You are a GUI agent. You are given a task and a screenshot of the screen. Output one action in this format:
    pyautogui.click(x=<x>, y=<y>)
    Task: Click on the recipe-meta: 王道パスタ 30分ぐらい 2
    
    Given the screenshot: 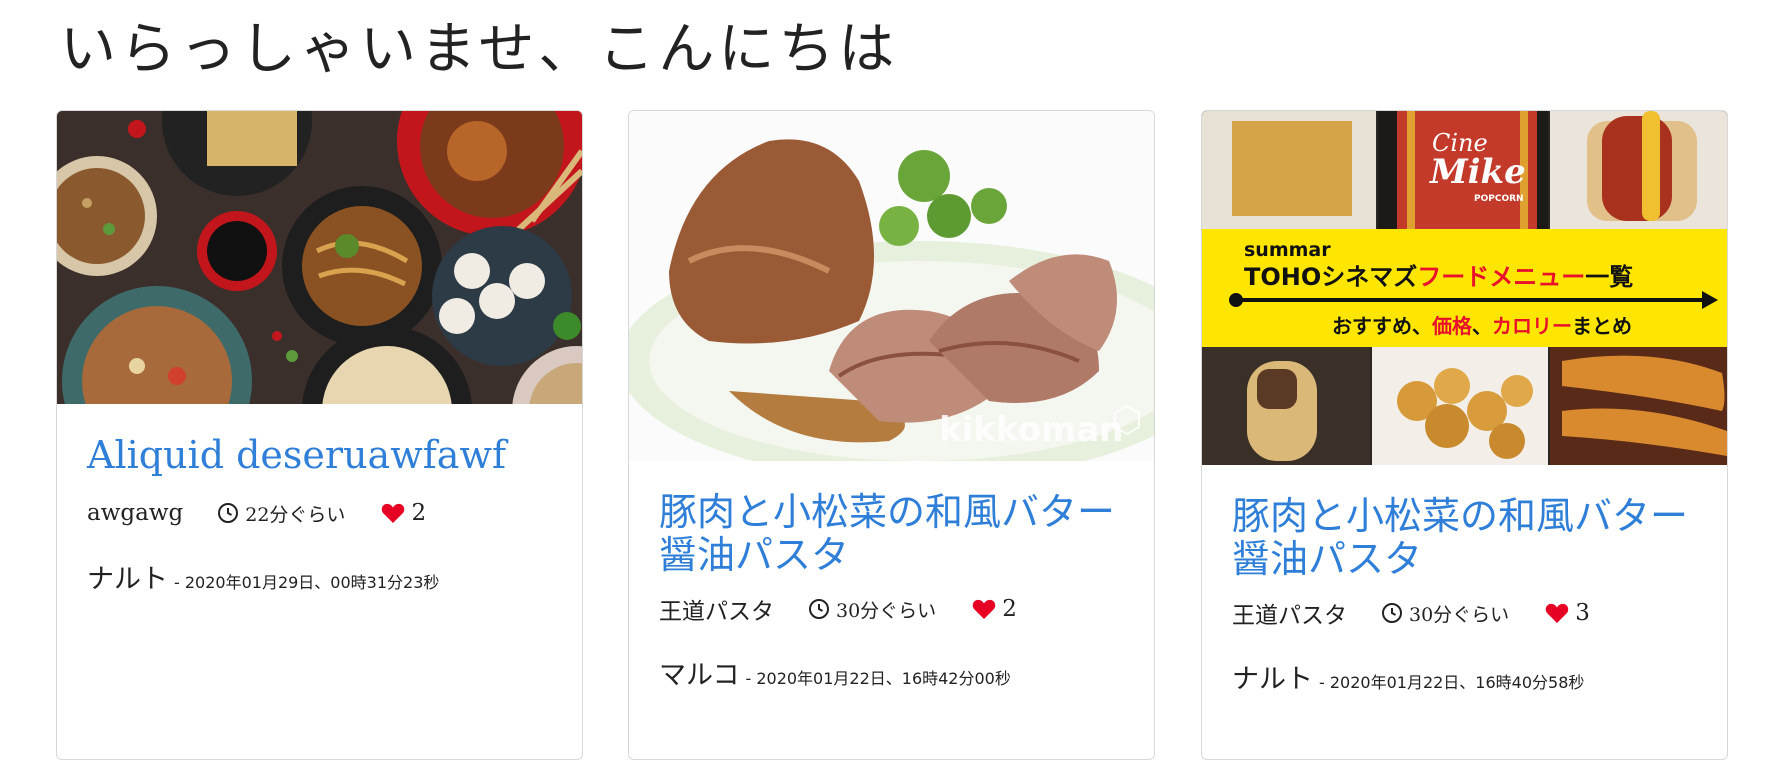 What is the action you would take?
    pyautogui.click(x=891, y=609)
    